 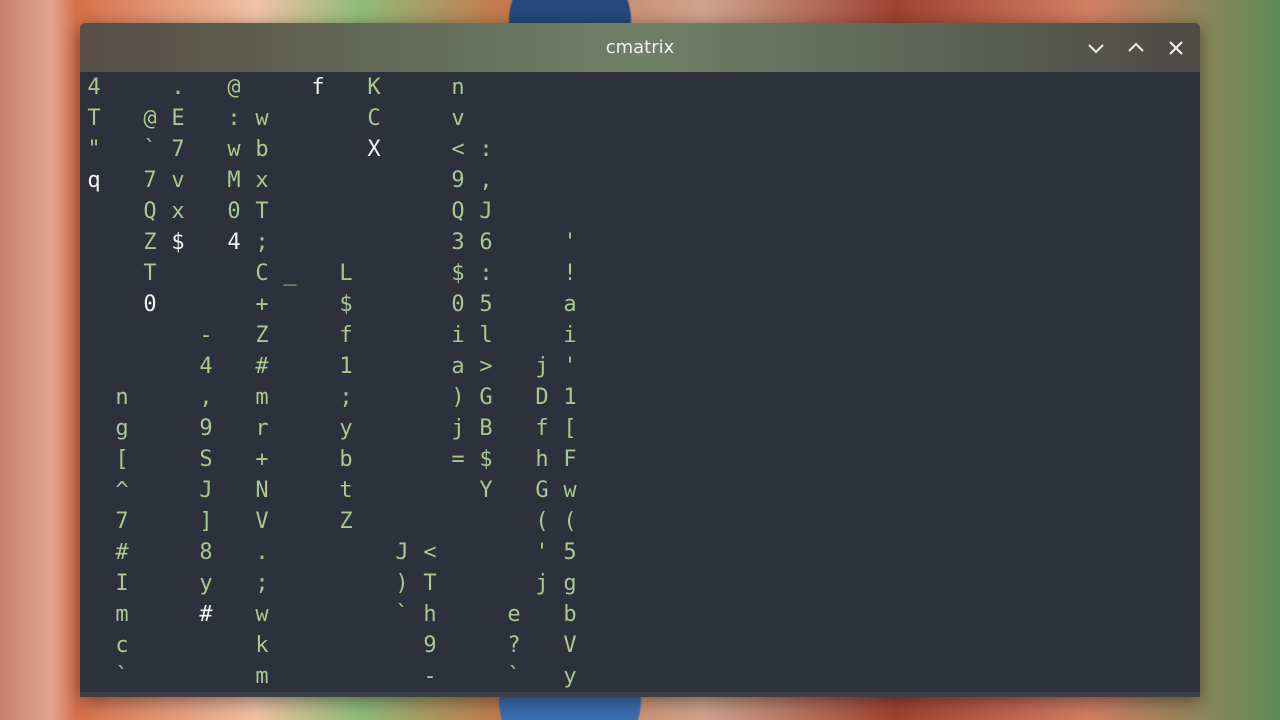 I want to click on close-icon, so click(x=1176, y=48).